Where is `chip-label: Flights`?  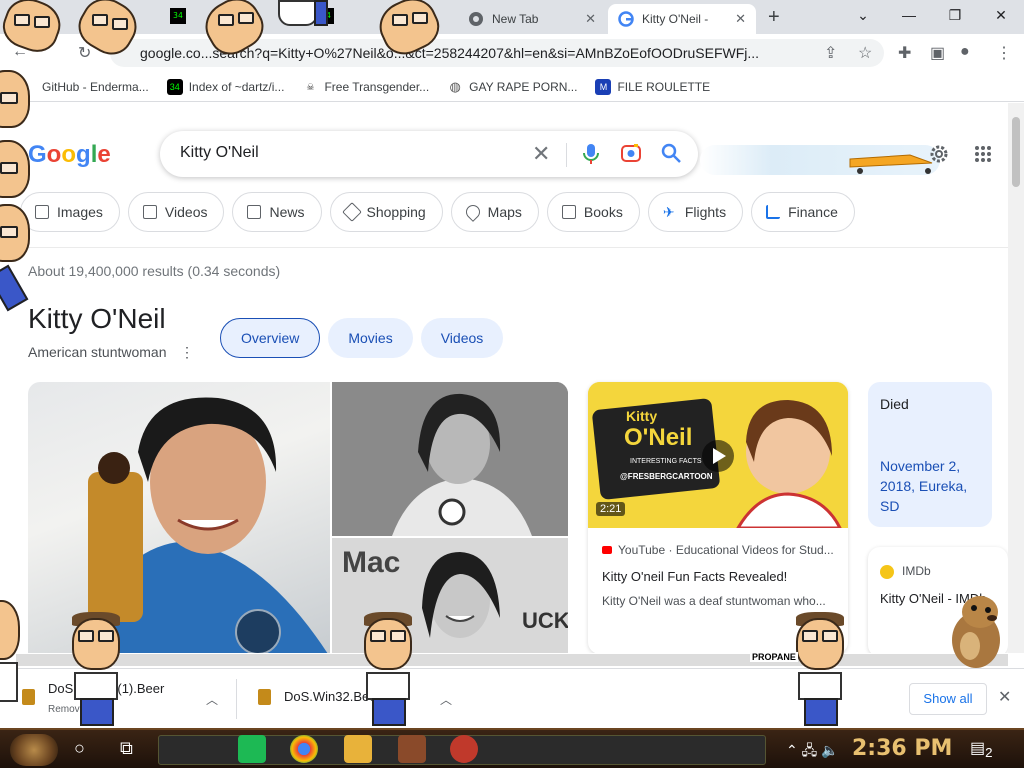 chip-label: Flights is located at coordinates (705, 212).